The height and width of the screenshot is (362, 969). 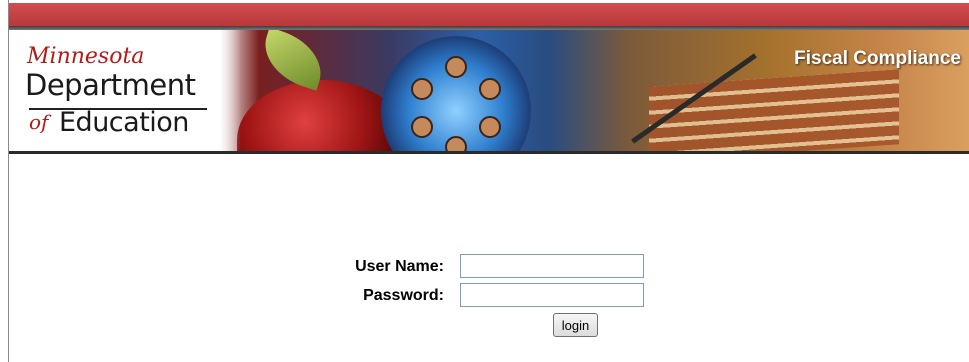 What do you see at coordinates (456, 93) in the screenshot?
I see `students-photo` at bounding box center [456, 93].